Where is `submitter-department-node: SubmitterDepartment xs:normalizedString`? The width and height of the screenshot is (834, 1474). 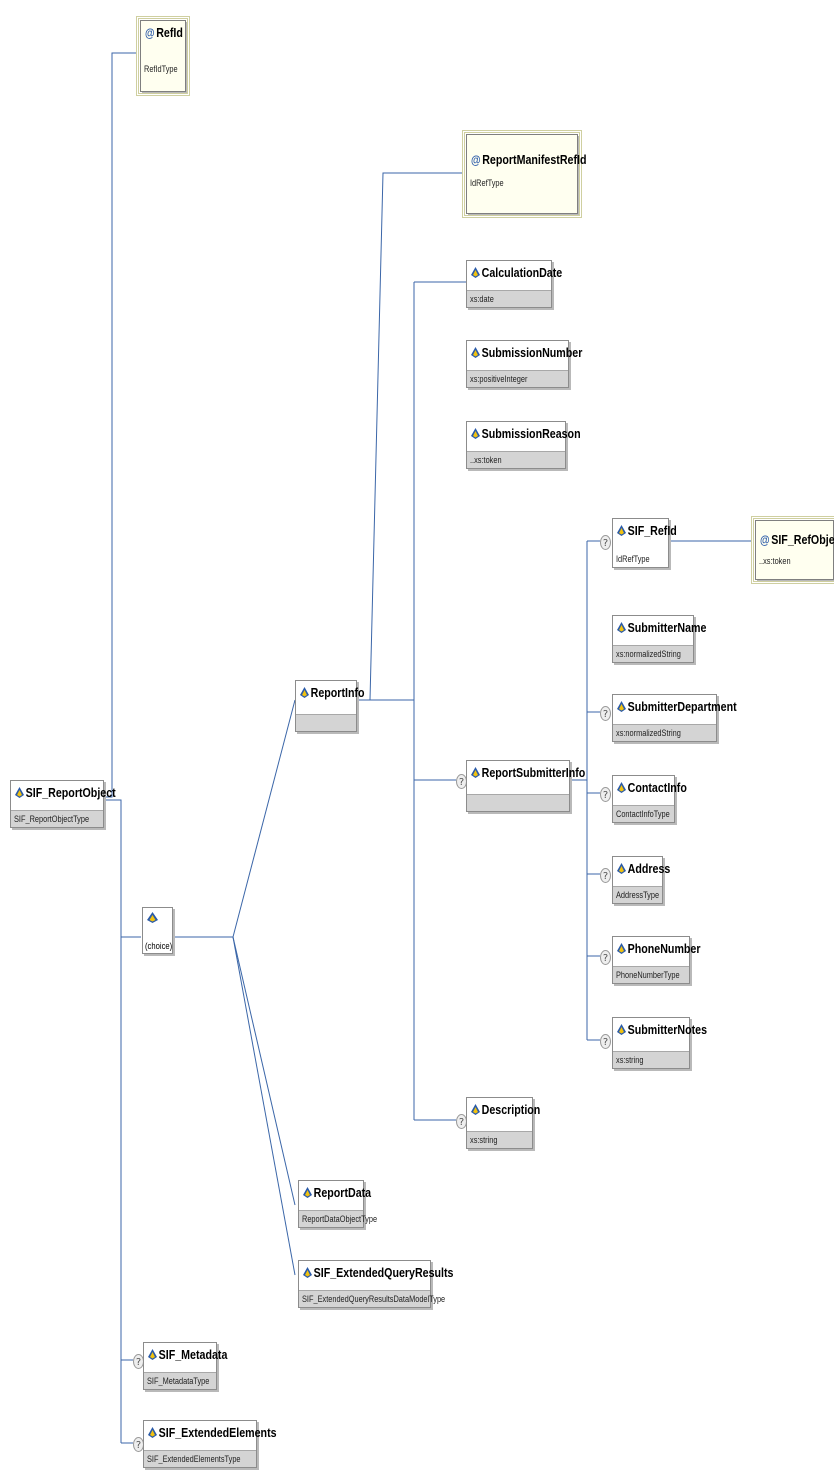
submitter-department-node: SubmitterDepartment xs:normalizedString is located at coordinates (674, 718).